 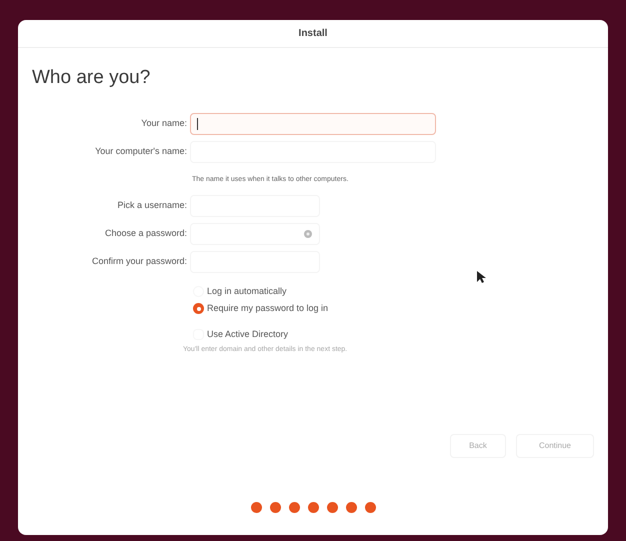 What do you see at coordinates (91, 77) in the screenshot?
I see `page-heading: Who are you?` at bounding box center [91, 77].